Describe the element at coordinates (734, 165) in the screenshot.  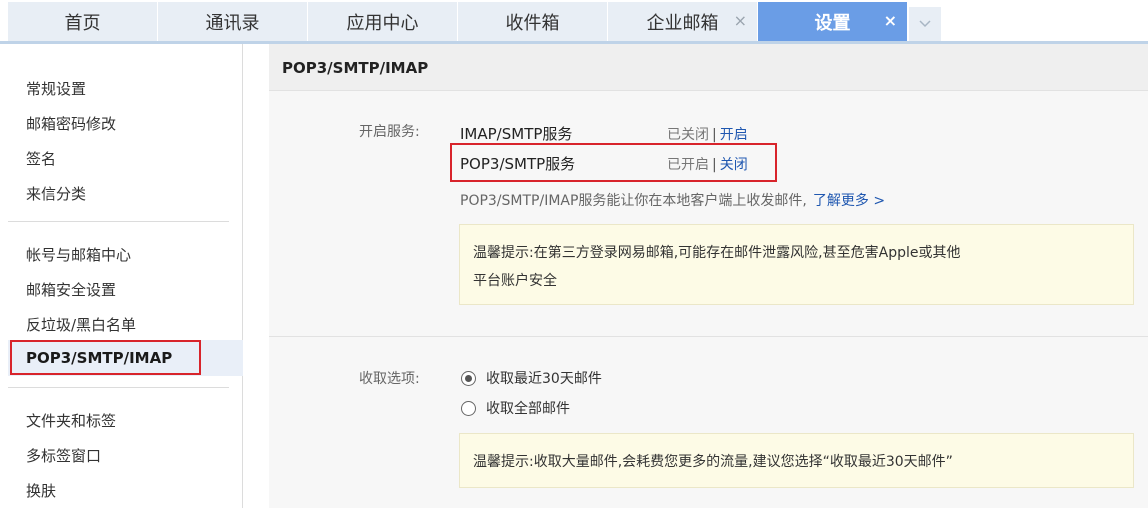
I see `pop3-disable-link: 关闭` at that location.